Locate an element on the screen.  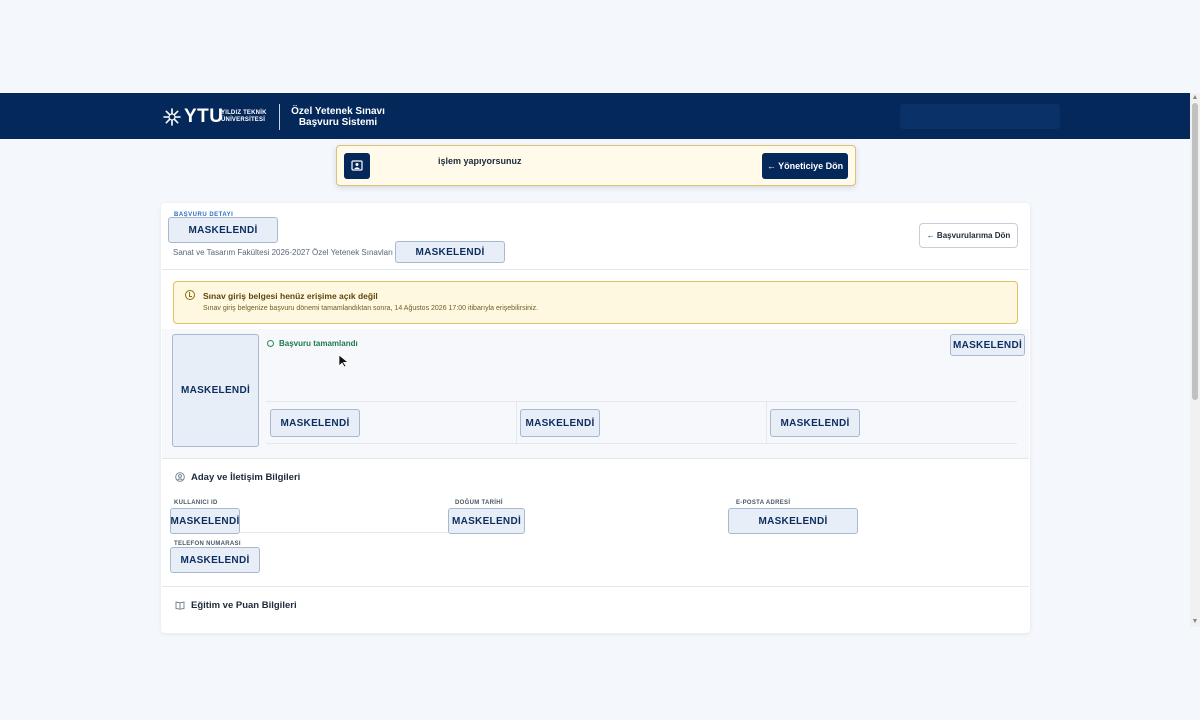
education-section-title: Eğitim ve Puan Bilgileri is located at coordinates (244, 605).